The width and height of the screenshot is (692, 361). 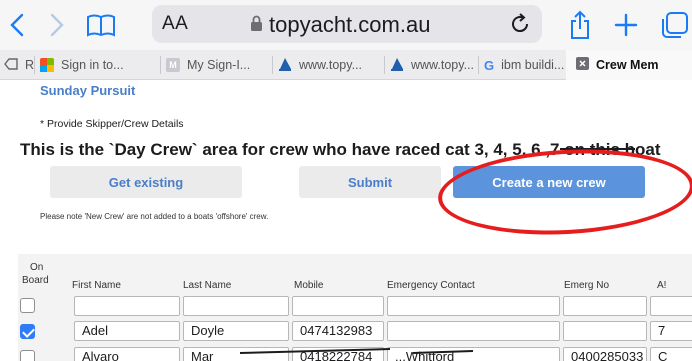 What do you see at coordinates (520, 24) in the screenshot?
I see `reload-icon` at bounding box center [520, 24].